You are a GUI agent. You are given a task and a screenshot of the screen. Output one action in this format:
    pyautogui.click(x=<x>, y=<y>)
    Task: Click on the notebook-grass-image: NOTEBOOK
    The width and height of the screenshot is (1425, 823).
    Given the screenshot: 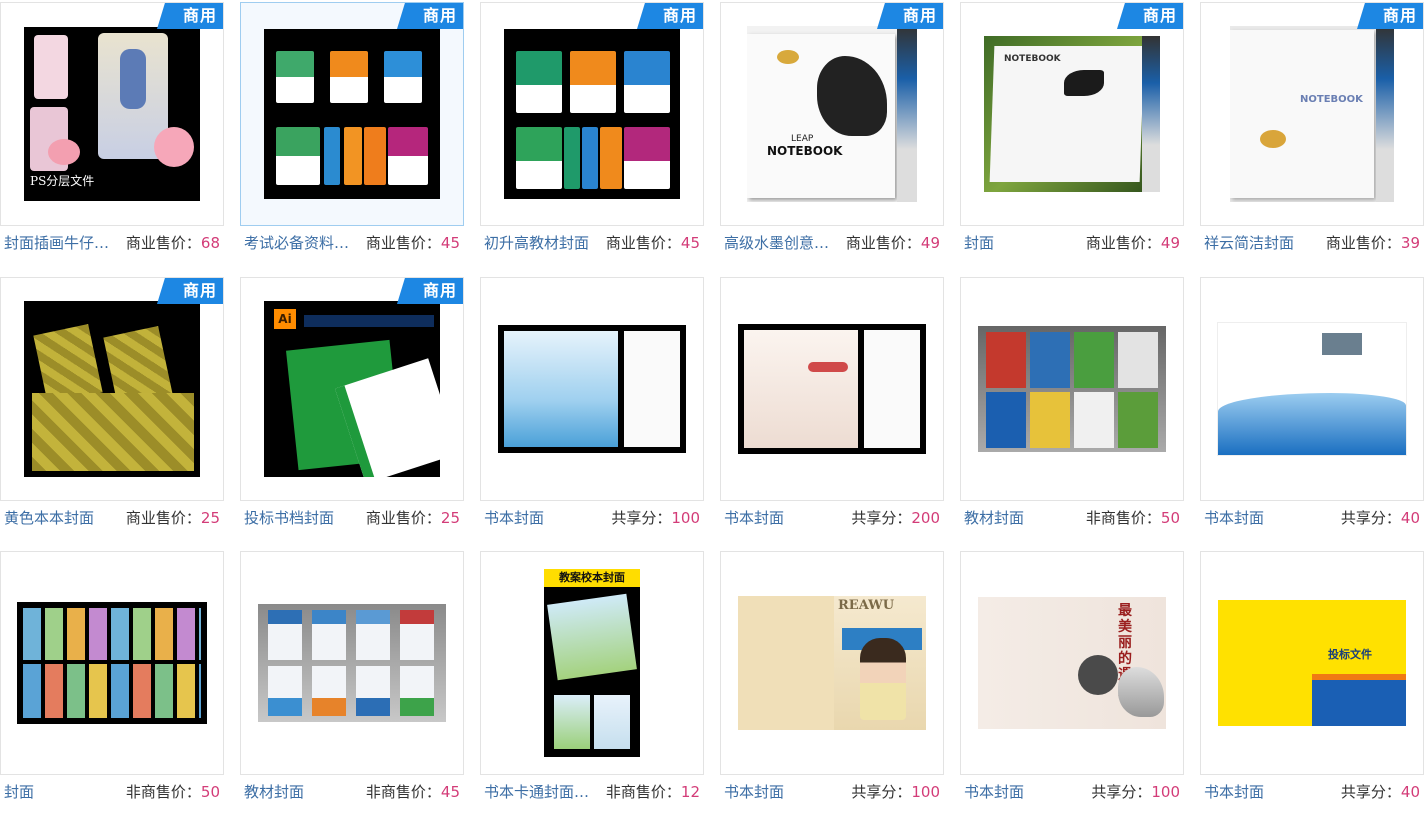 What is the action you would take?
    pyautogui.click(x=1072, y=114)
    